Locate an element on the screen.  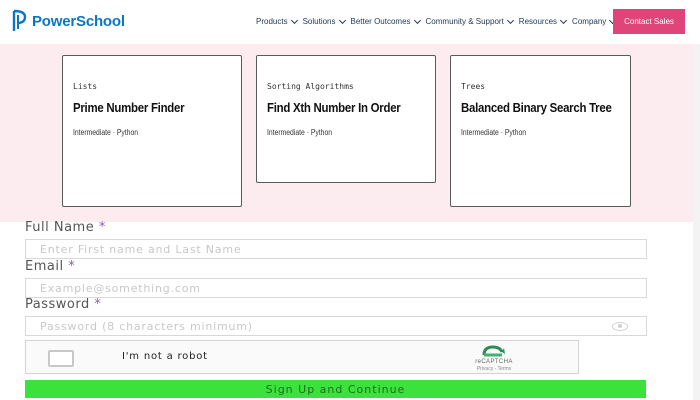
recaptcha-brand: reCAPTCHA is located at coordinates (494, 362).